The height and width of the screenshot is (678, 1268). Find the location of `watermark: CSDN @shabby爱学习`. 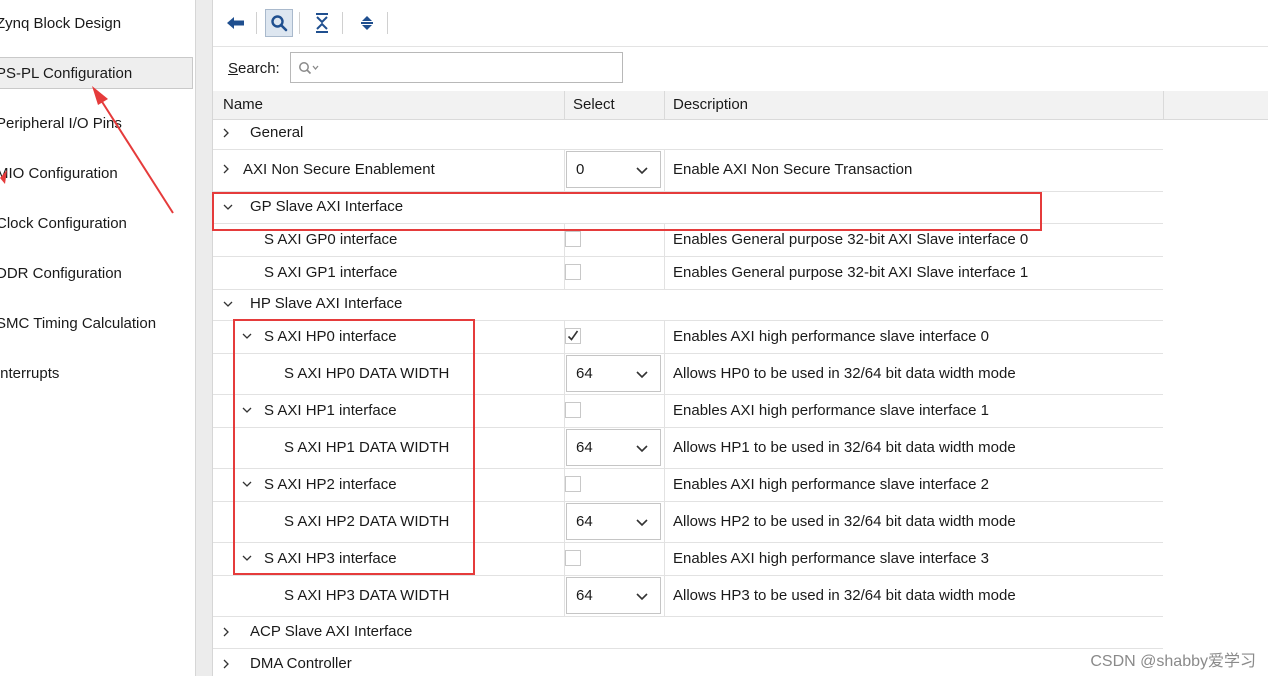

watermark: CSDN @shabby爱学习 is located at coordinates (1173, 661).